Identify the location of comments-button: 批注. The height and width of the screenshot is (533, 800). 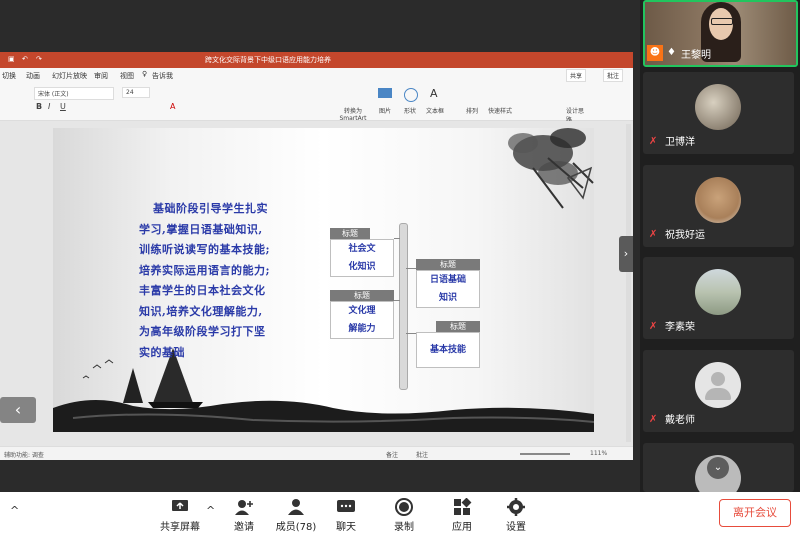
(422, 454).